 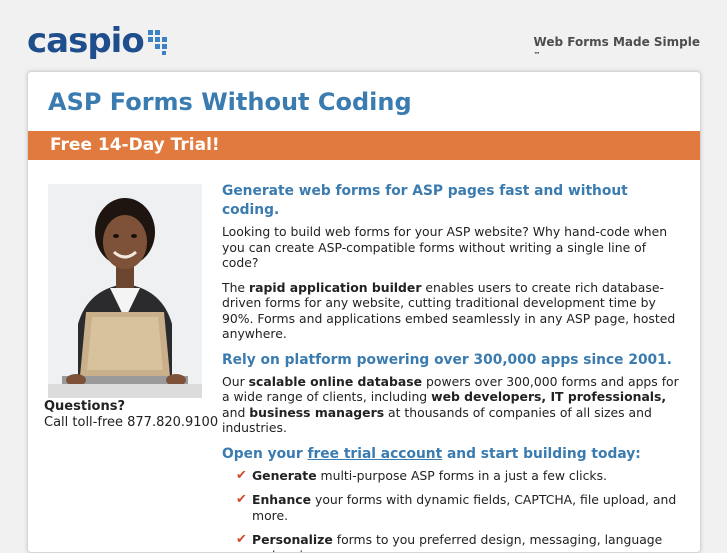 I want to click on woman-with-laptop-photo, so click(x=125, y=291).